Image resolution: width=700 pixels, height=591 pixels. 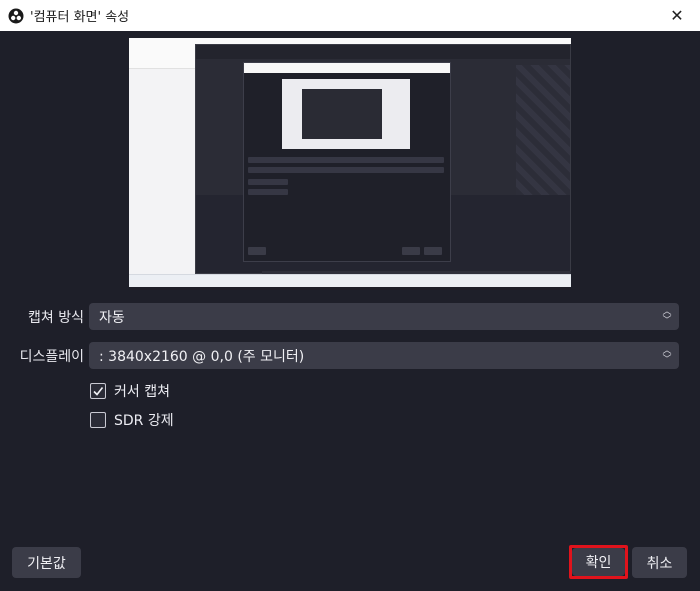 What do you see at coordinates (347, 162) in the screenshot?
I see `preview-nested-dialog` at bounding box center [347, 162].